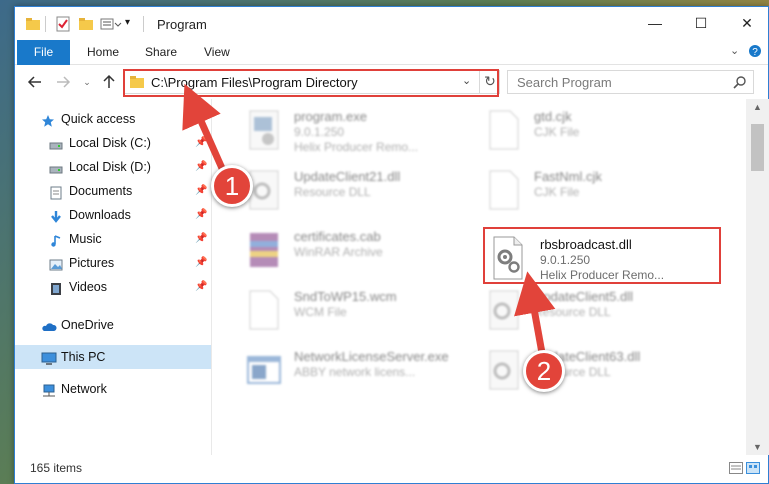 This screenshot has width=769, height=484. Describe the element at coordinates (43, 52) in the screenshot. I see `tab-file: File` at that location.